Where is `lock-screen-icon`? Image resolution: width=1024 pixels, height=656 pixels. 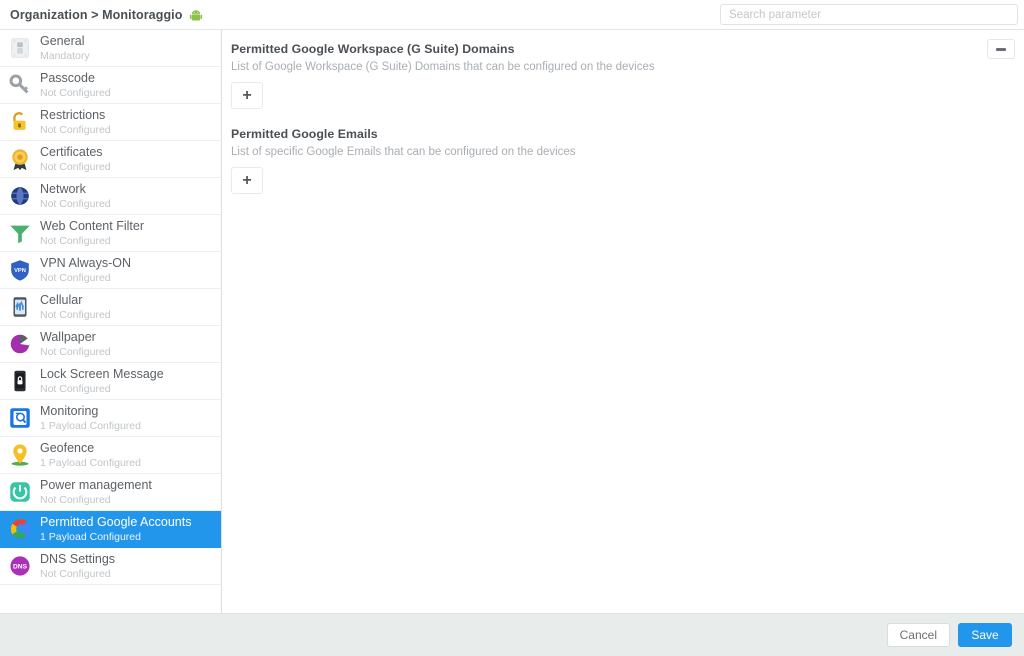 lock-screen-icon is located at coordinates (20, 381).